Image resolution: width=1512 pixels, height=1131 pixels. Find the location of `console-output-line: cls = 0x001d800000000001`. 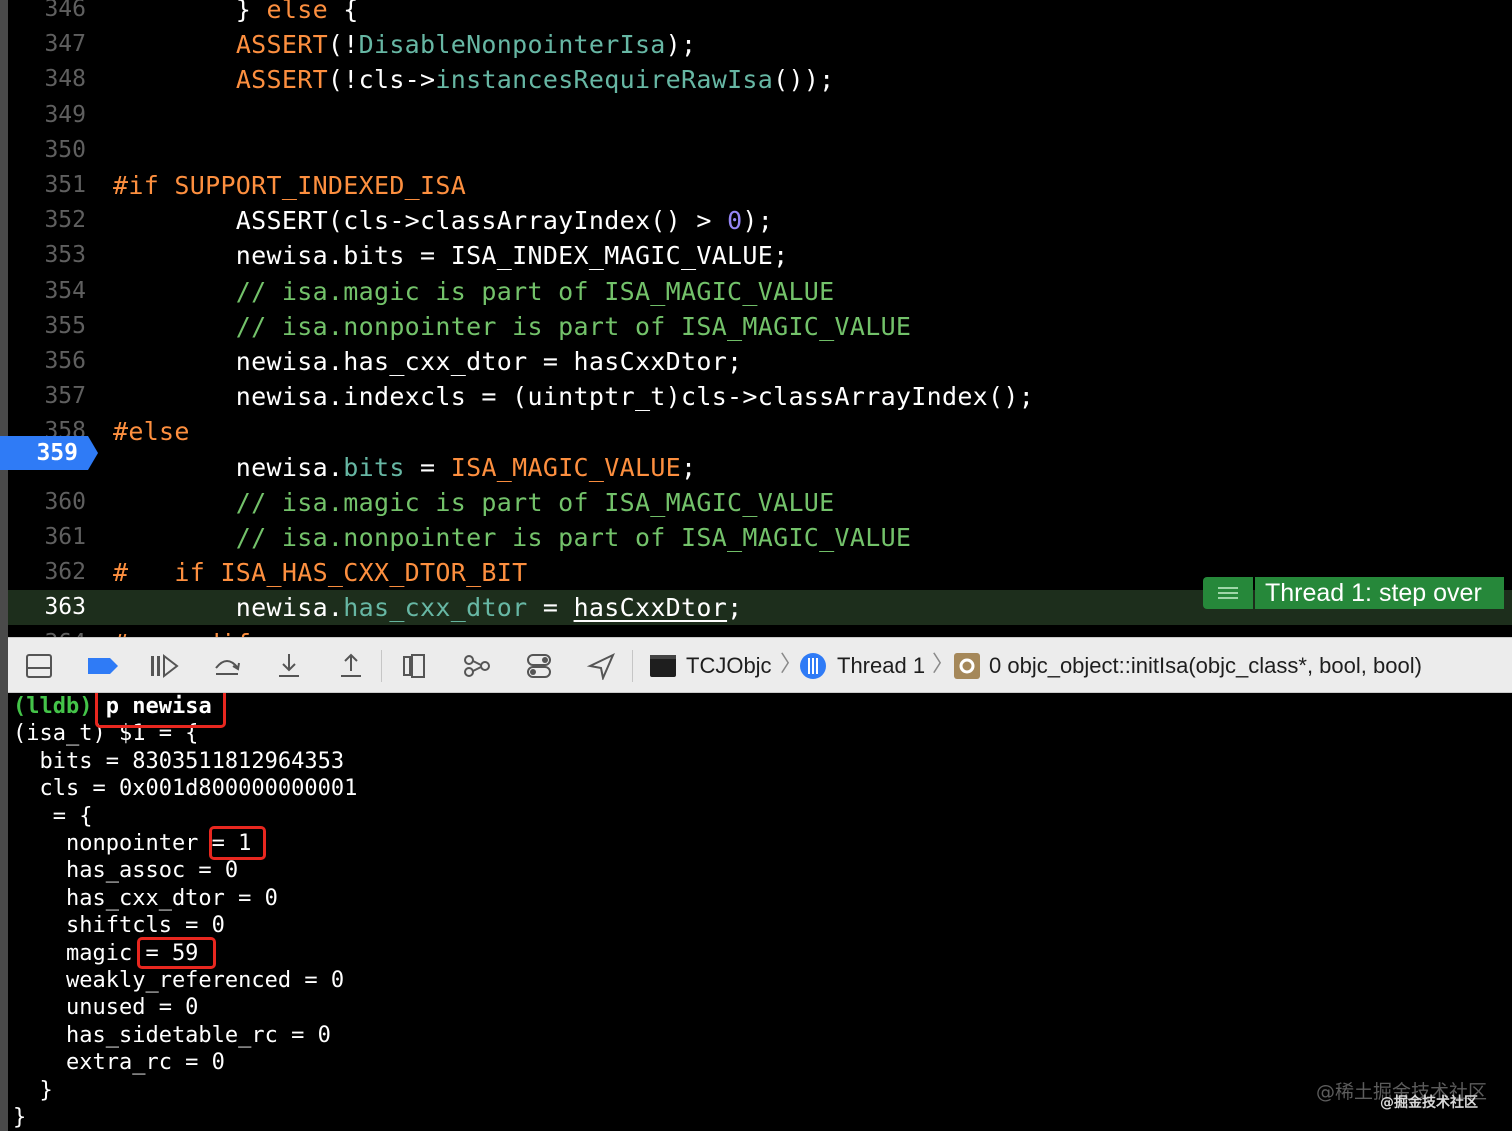

console-output-line: cls = 0x001d800000000001 is located at coordinates (185, 789).